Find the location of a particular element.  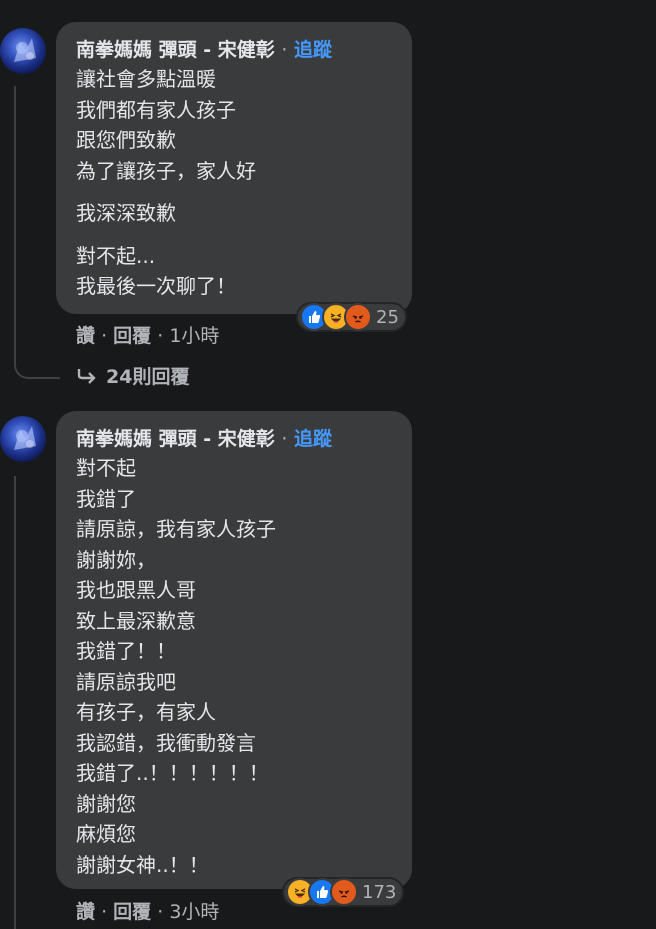

view-replies-label: 24則回覆 is located at coordinates (148, 377).